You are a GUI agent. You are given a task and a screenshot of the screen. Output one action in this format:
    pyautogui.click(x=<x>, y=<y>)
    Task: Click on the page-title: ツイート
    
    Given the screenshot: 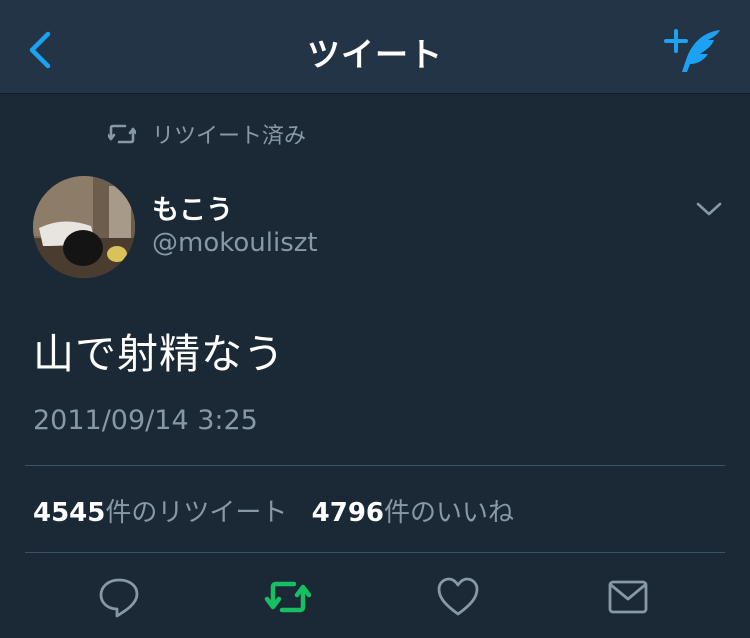 What is the action you would take?
    pyautogui.click(x=375, y=54)
    